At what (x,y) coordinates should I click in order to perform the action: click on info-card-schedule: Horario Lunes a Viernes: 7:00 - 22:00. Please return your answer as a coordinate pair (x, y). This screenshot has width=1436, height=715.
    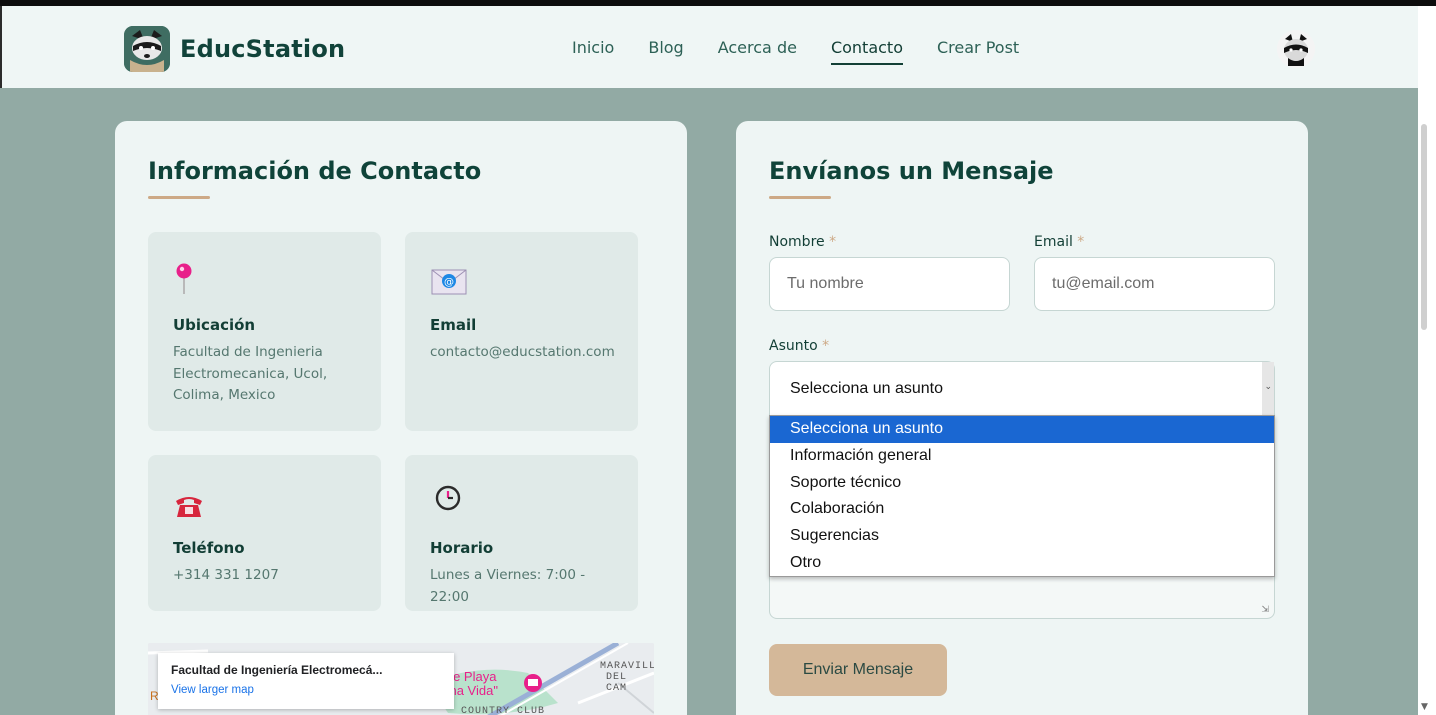
    Looking at the image, I should click on (521, 533).